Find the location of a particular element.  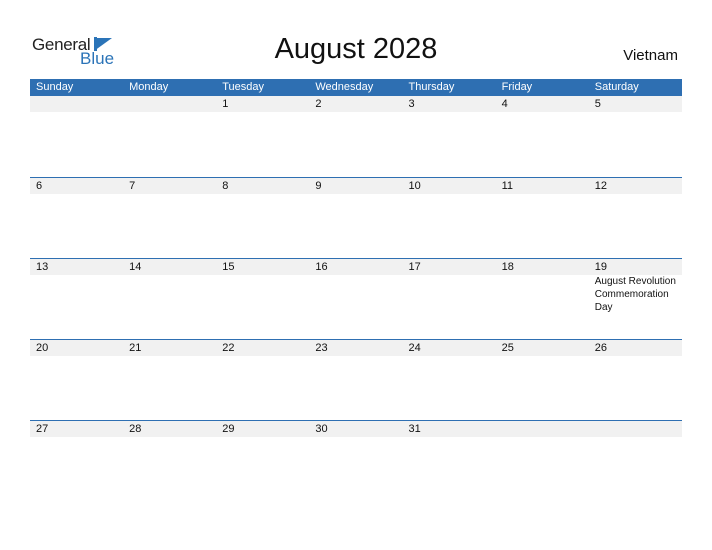

event-row: August Revolution Commemoration Day is located at coordinates (356, 294).